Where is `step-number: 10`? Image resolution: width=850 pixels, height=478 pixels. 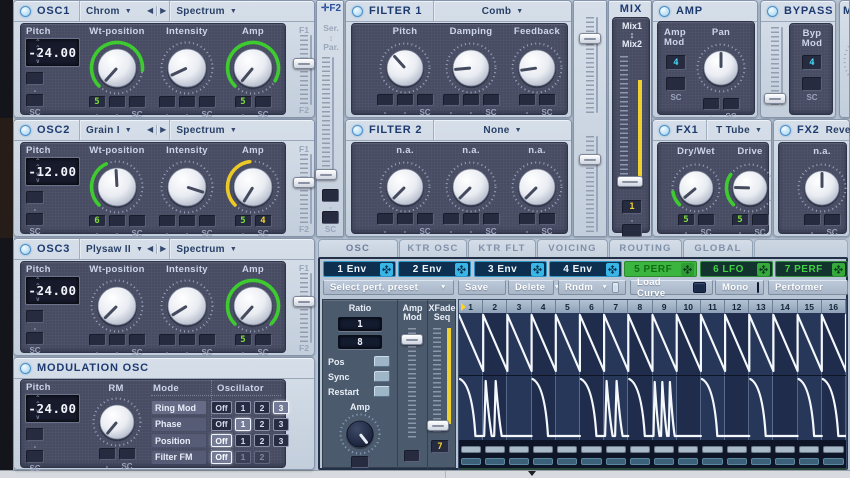 step-number: 10 is located at coordinates (688, 306).